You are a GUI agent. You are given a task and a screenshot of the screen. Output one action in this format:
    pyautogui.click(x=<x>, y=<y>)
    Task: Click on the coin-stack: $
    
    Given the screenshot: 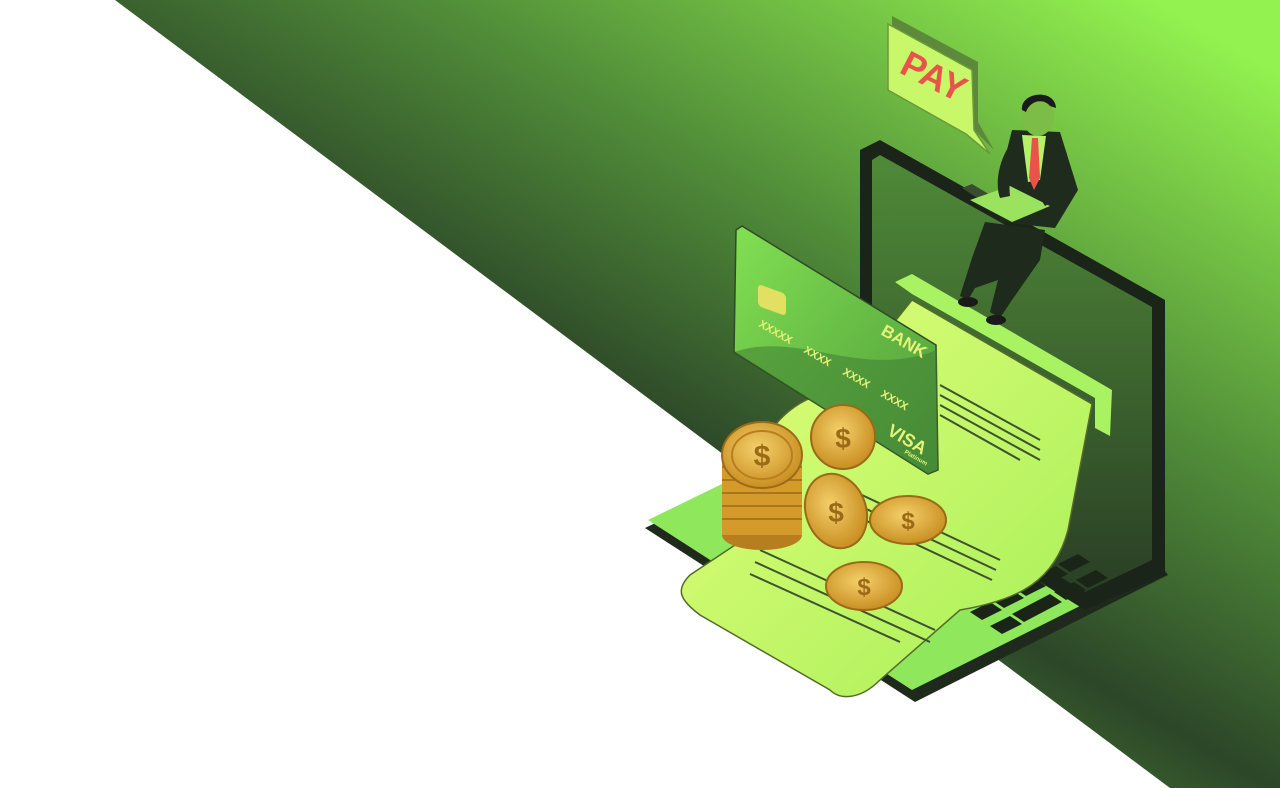 What is the action you would take?
    pyautogui.click(x=762, y=485)
    